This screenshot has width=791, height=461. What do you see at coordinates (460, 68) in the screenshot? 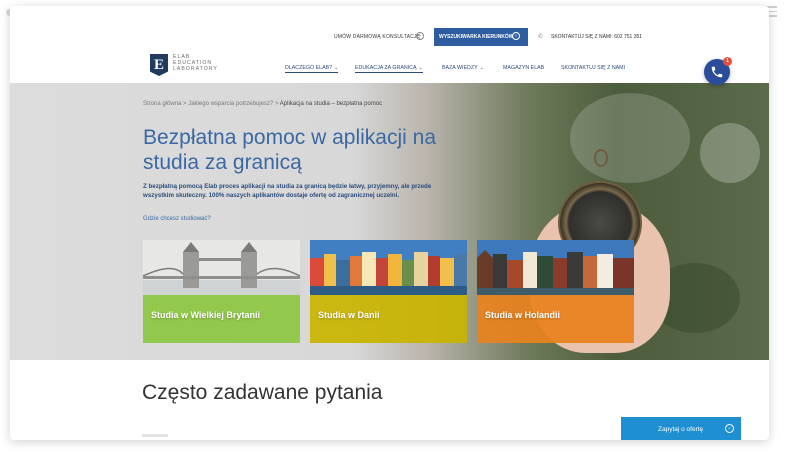
I see `nav-label: Baza wiedzy` at bounding box center [460, 68].